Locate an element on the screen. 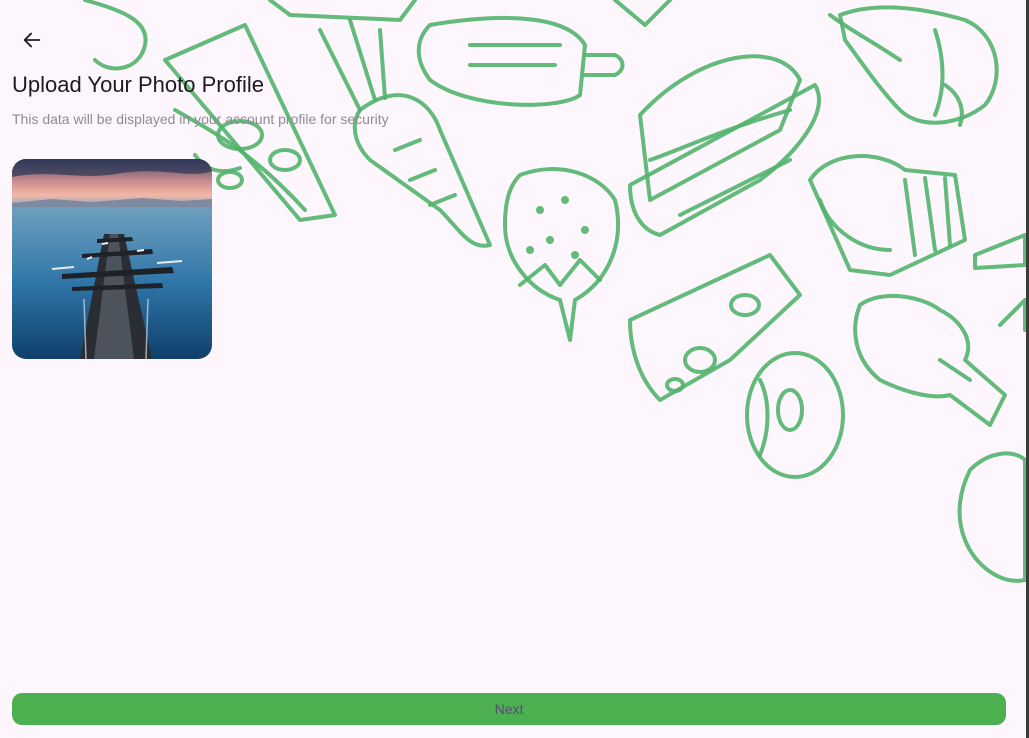 The width and height of the screenshot is (1029, 738). arrow-left-icon is located at coordinates (32, 40).